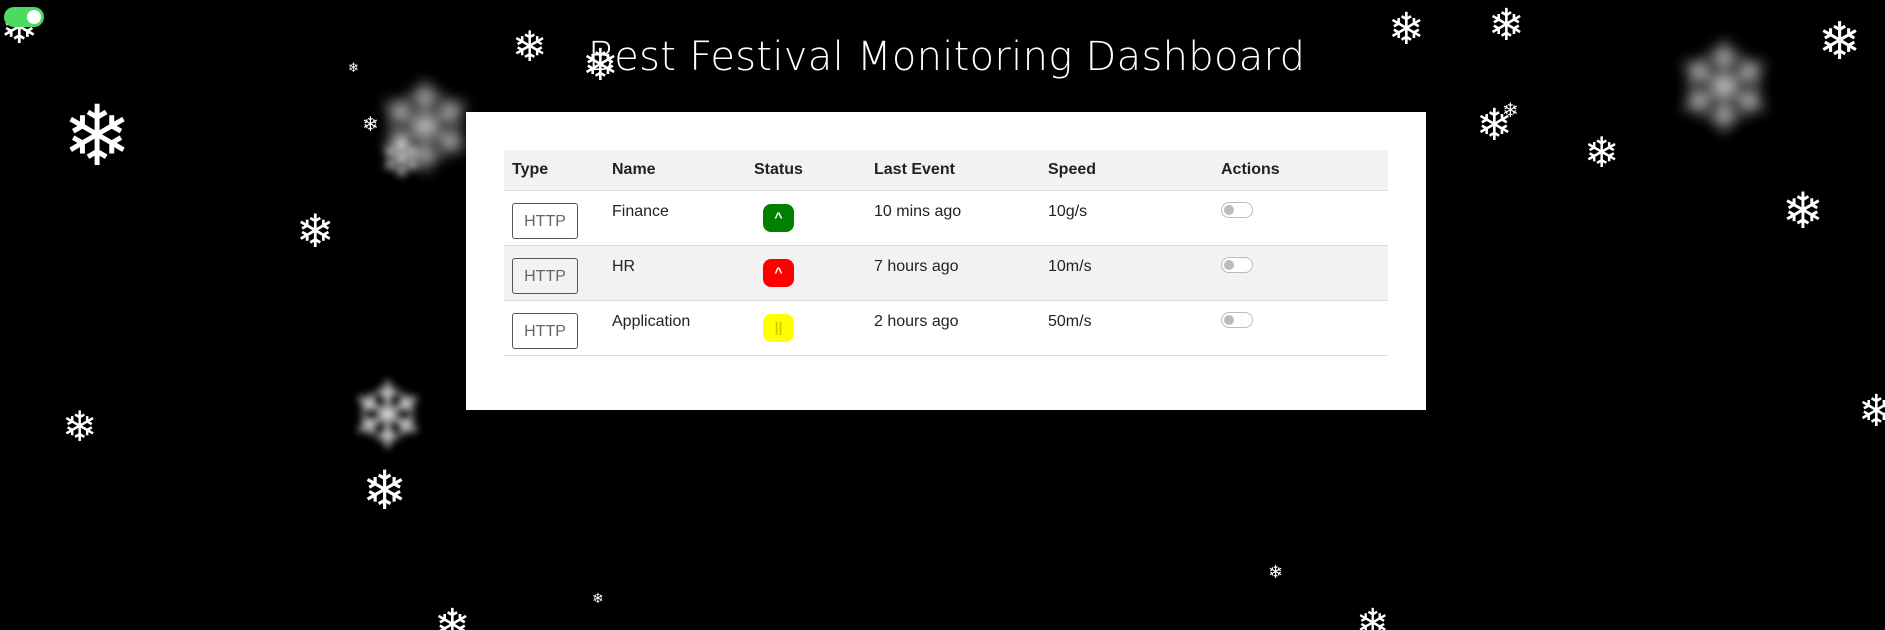  Describe the element at coordinates (1068, 211) in the screenshot. I see `speed: 10g/s` at that location.